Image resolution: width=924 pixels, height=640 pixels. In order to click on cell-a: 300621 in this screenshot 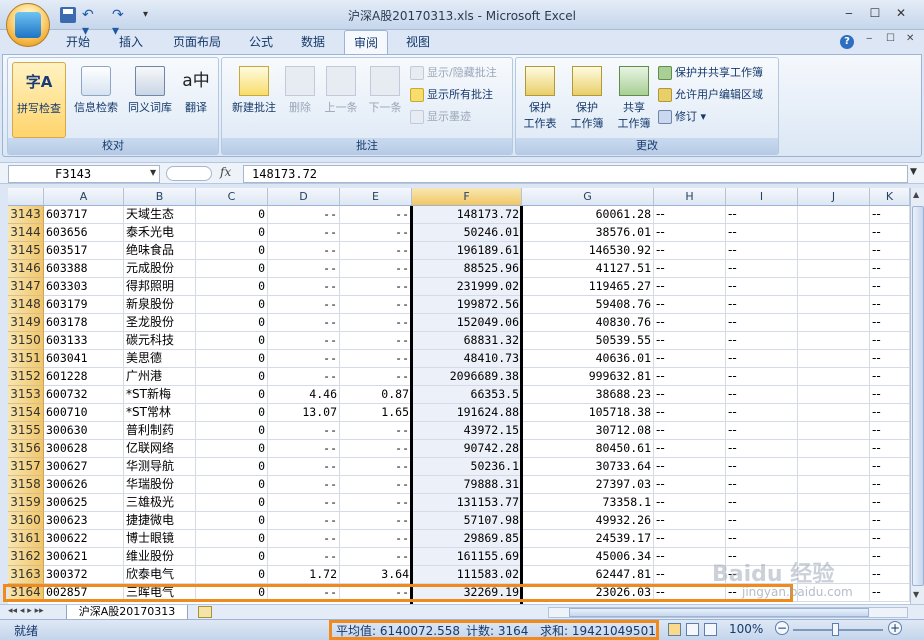, I will do `click(84, 557)`.